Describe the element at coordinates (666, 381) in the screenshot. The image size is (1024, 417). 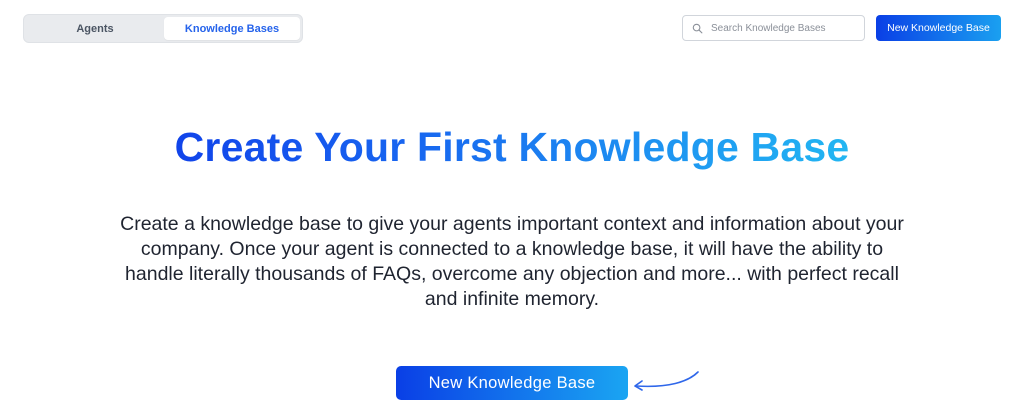
I see `curved-arrow-icon` at that location.